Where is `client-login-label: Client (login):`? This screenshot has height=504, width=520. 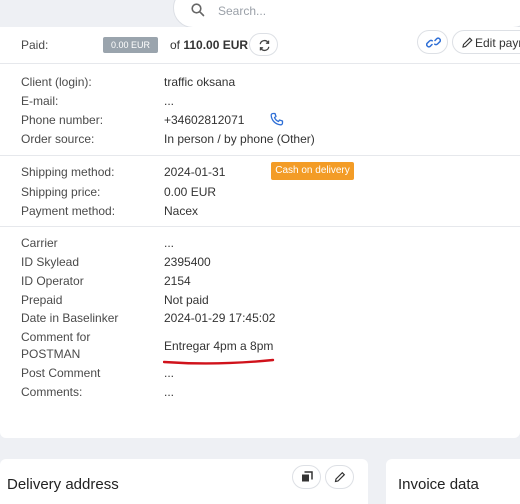 client-login-label: Client (login): is located at coordinates (56, 82).